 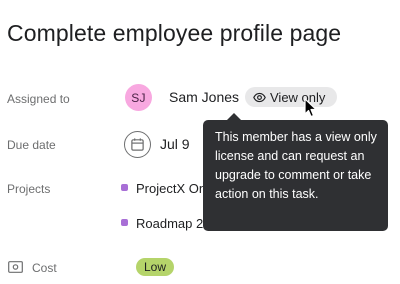 I want to click on cost-label: Cost, so click(x=44, y=268).